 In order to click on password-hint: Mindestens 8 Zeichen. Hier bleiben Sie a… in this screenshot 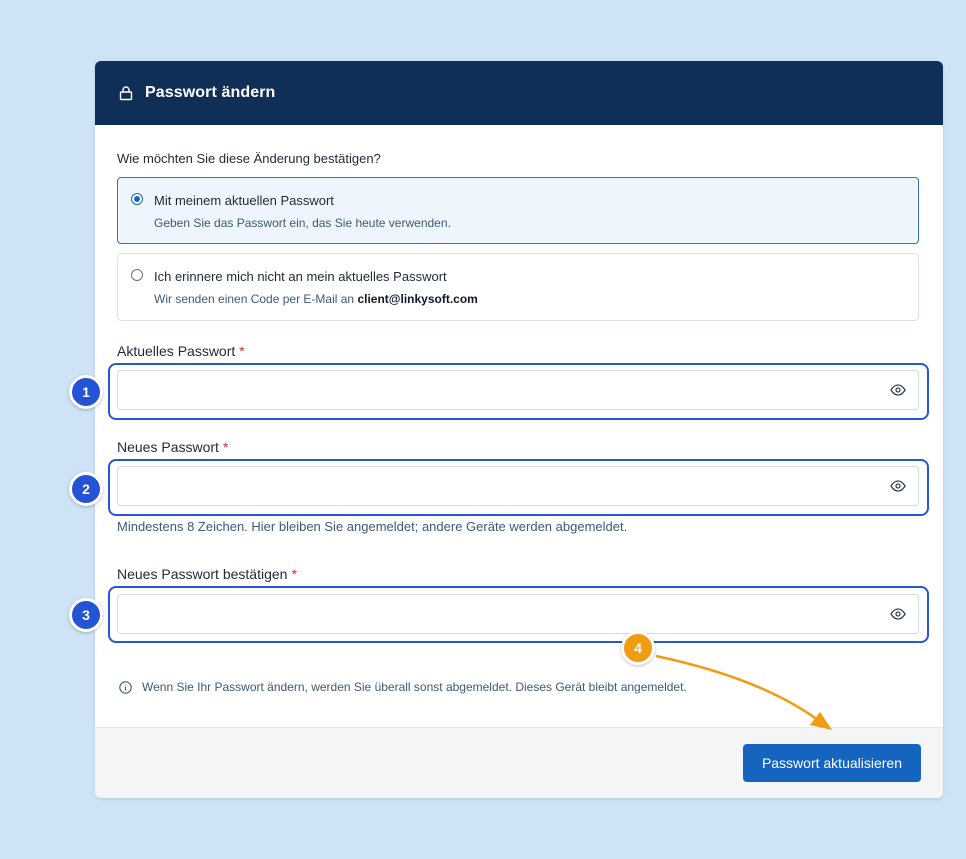, I will do `click(372, 526)`.